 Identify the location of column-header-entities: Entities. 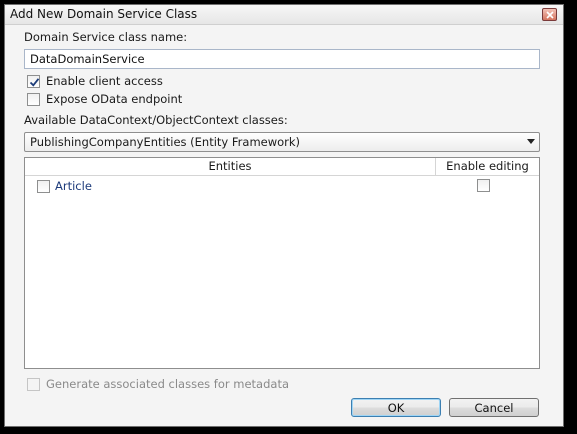
(230, 166).